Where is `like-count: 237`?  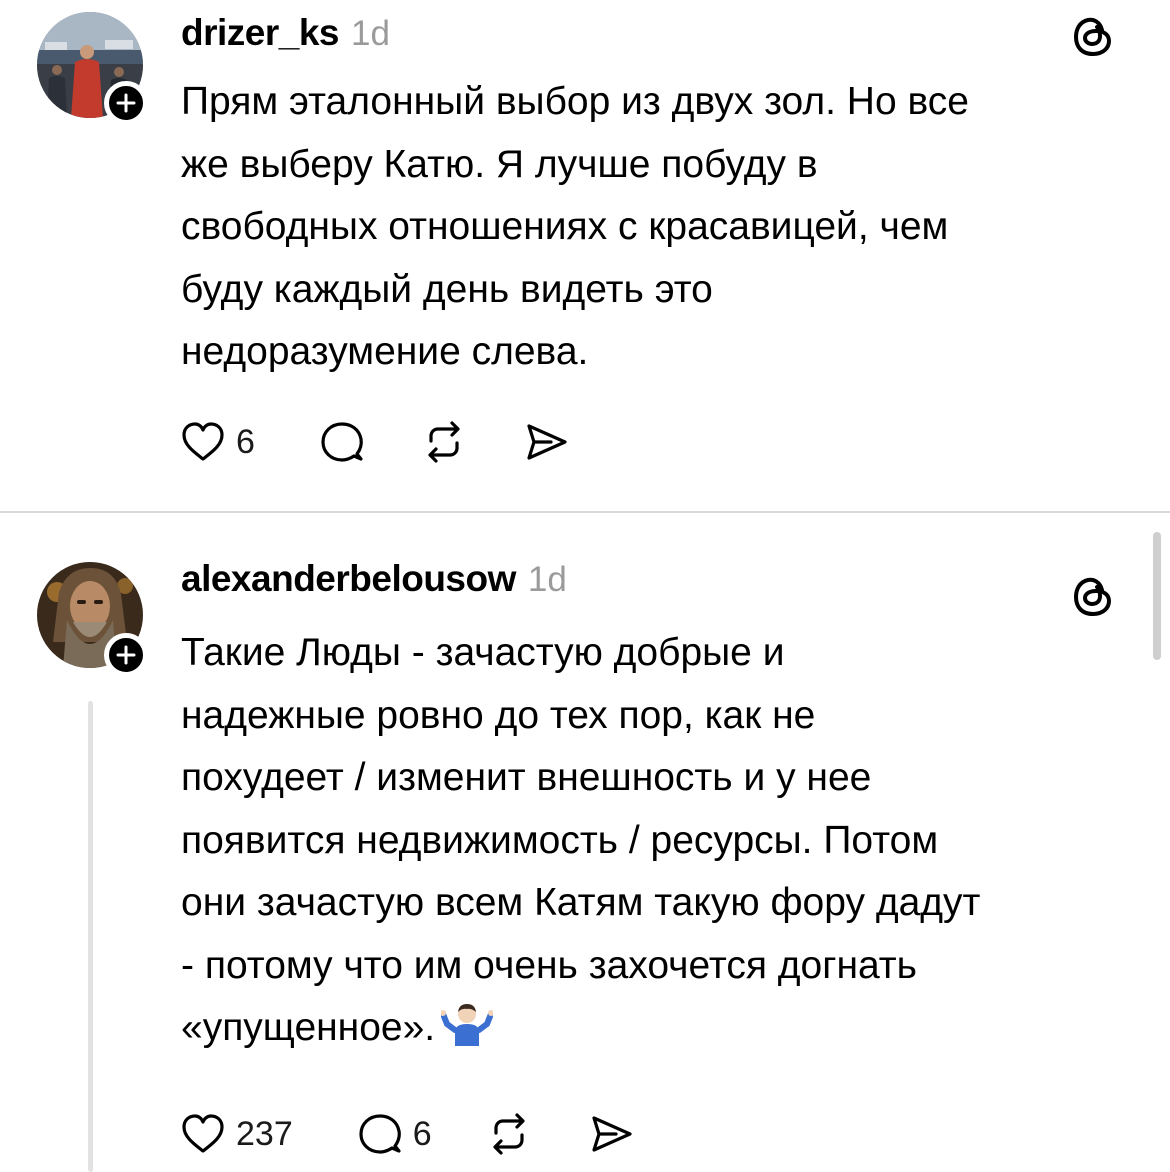 like-count: 237 is located at coordinates (264, 1133).